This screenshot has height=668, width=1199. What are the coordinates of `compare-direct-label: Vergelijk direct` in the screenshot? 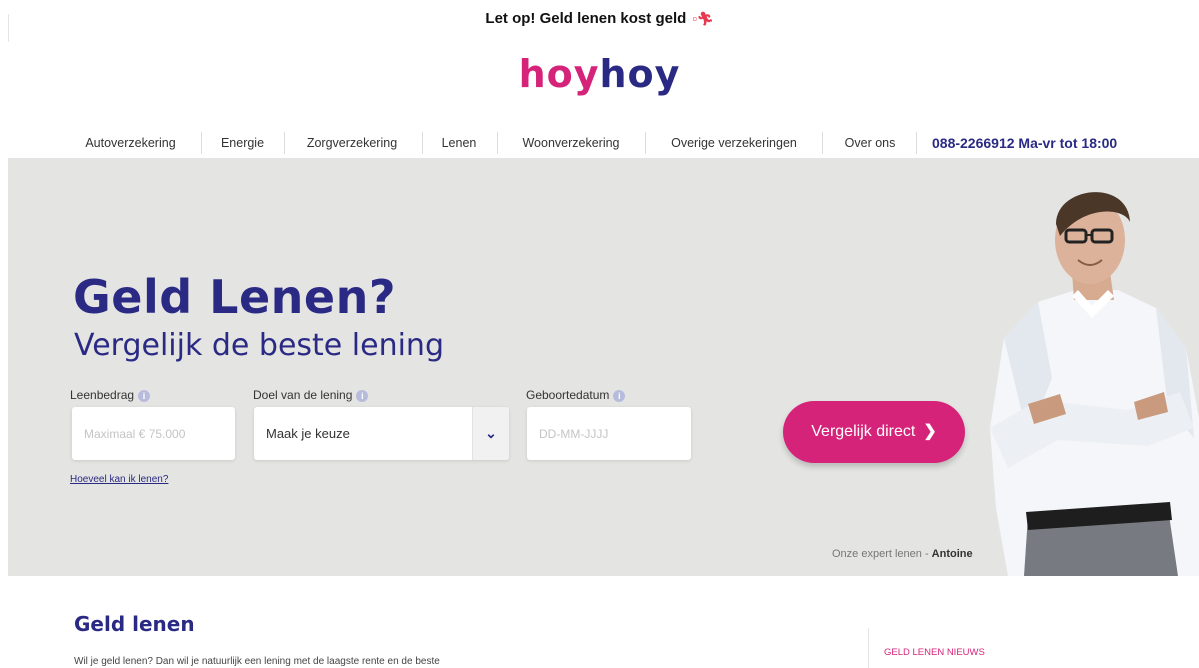 It's located at (863, 431).